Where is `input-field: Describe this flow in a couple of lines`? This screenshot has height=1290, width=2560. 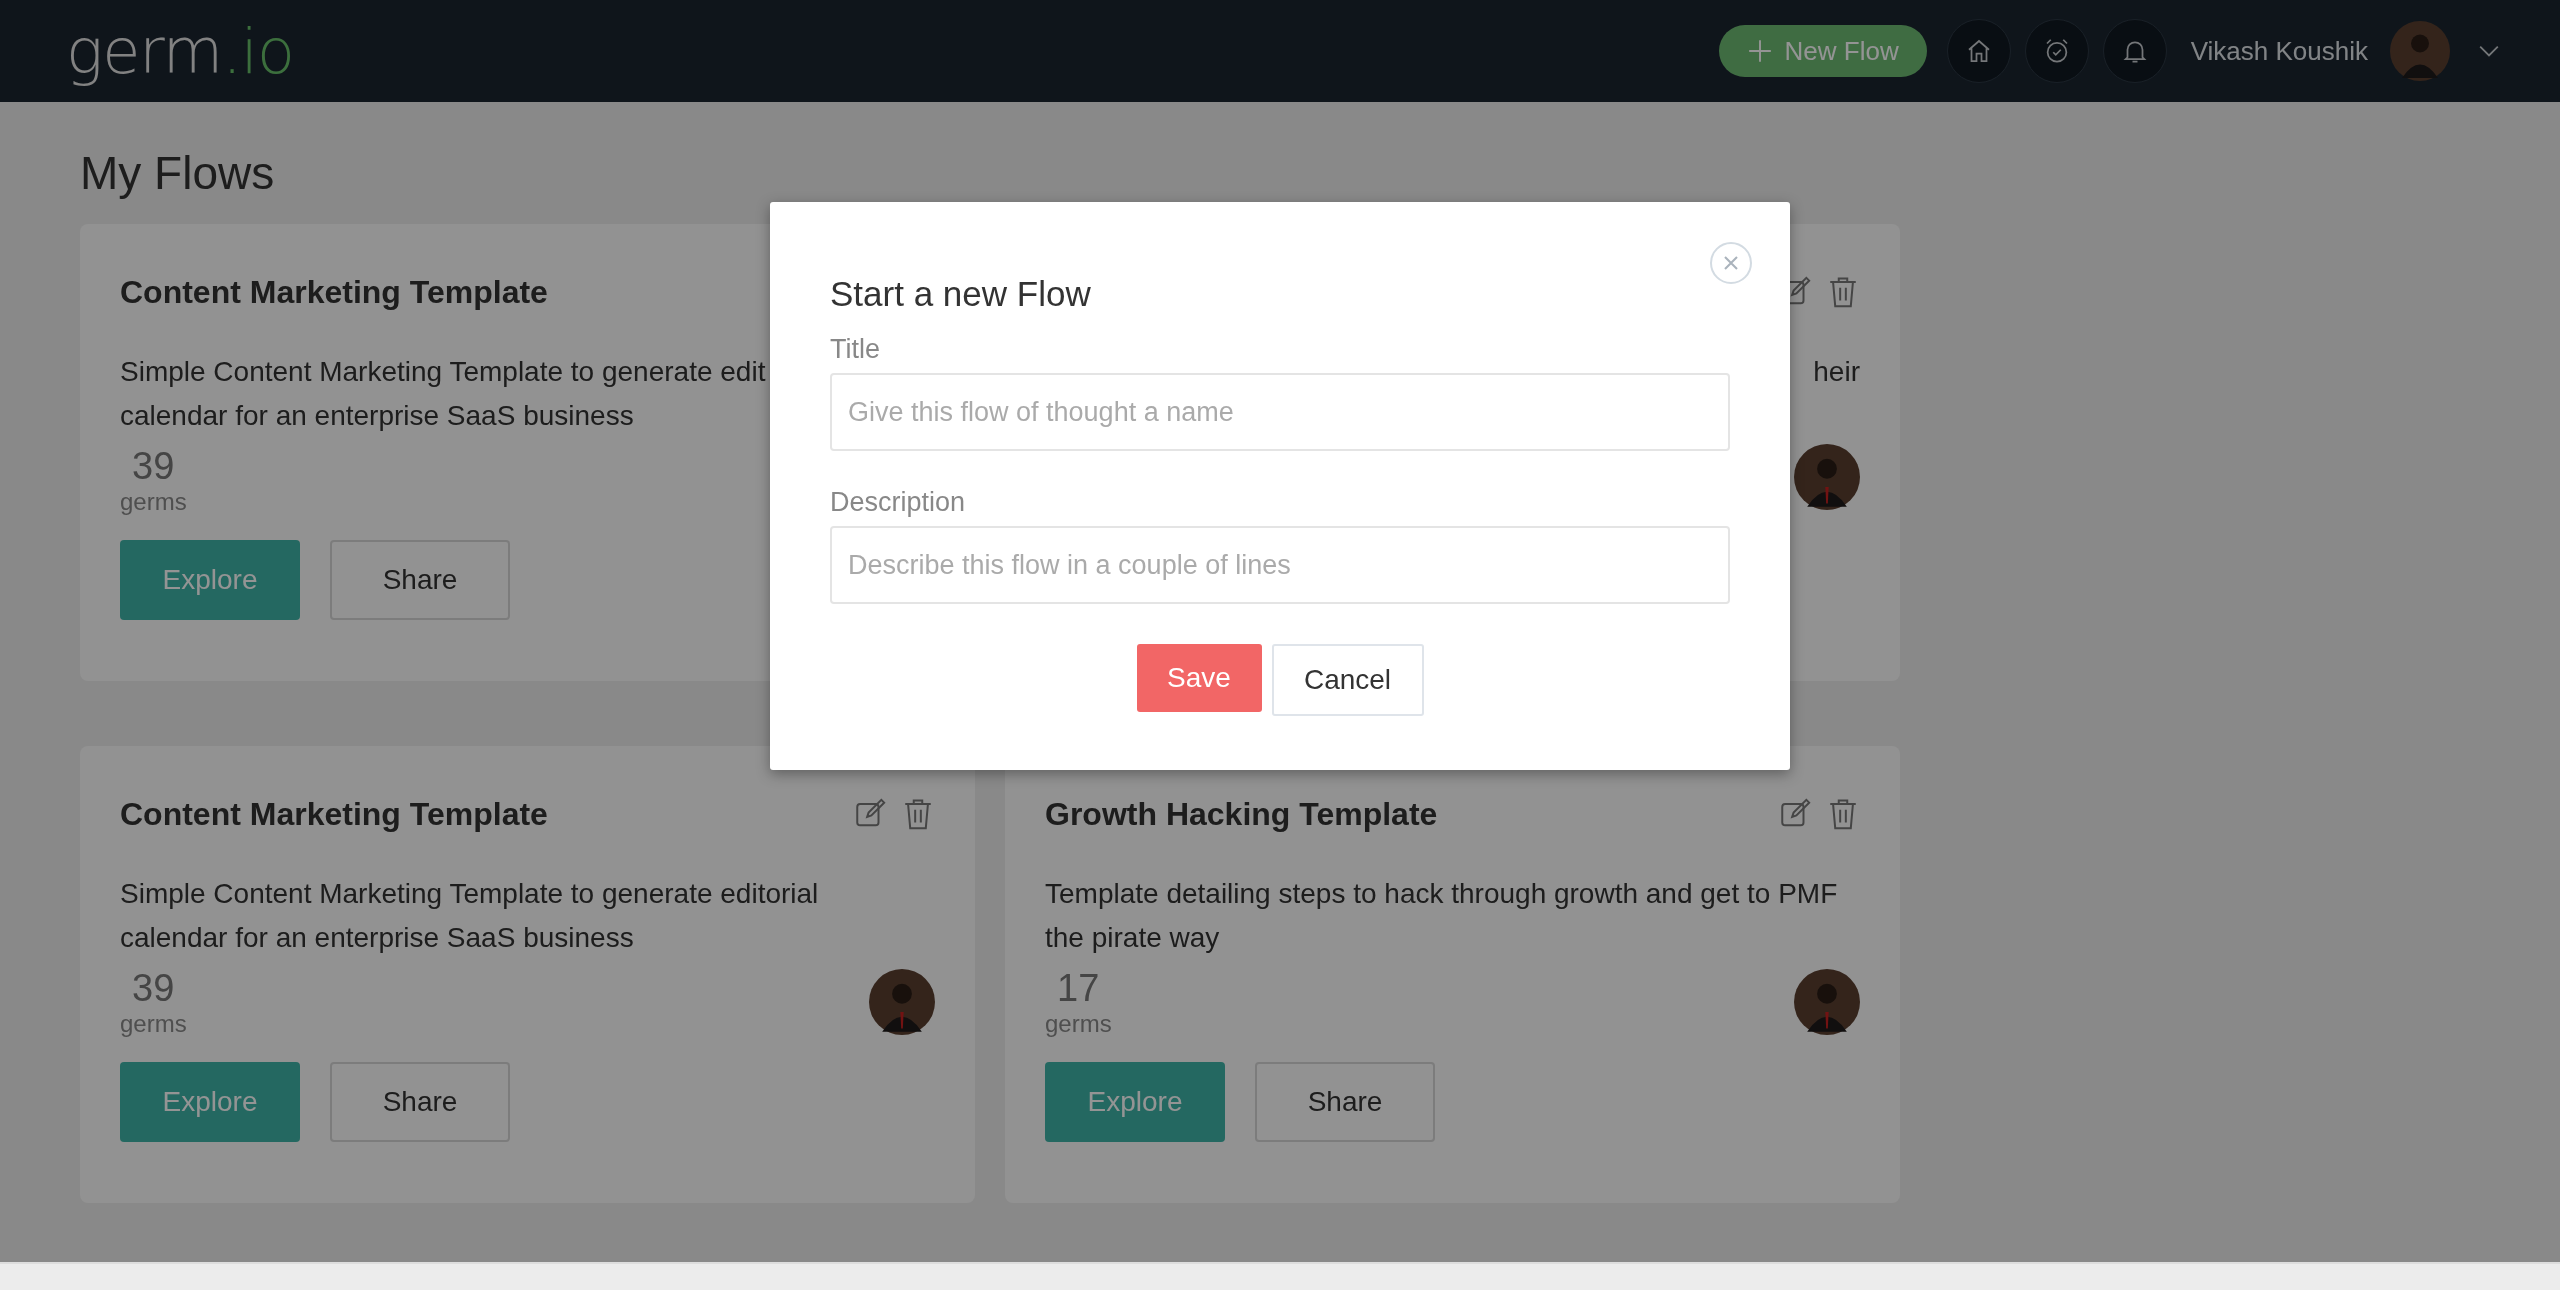
input-field: Describe this flow in a couple of lines is located at coordinates (1280, 565).